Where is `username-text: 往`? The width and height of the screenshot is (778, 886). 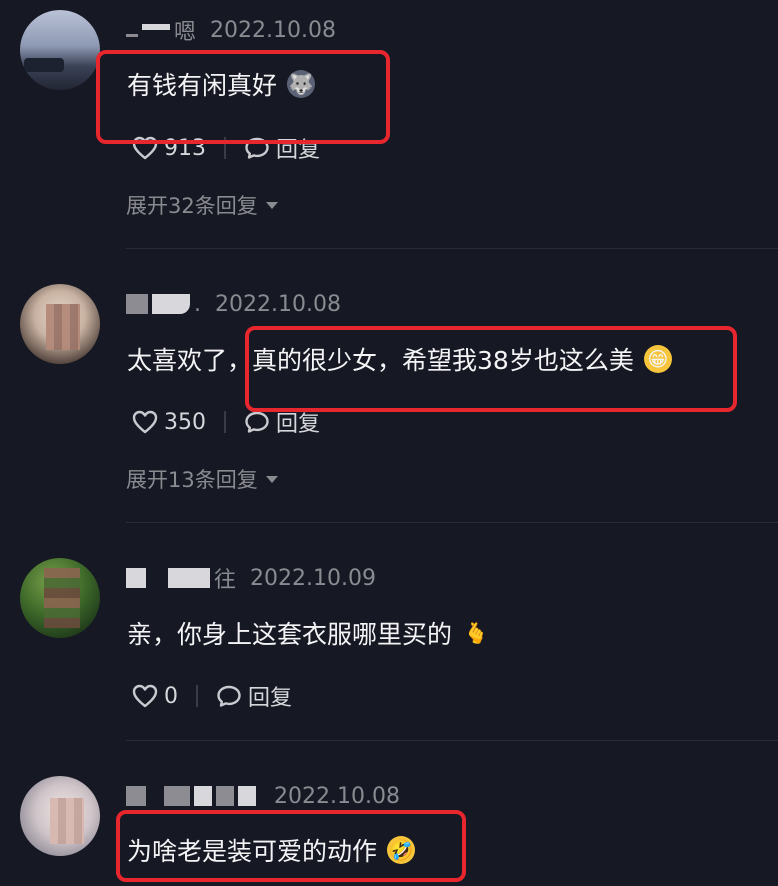
username-text: 往 is located at coordinates (225, 580).